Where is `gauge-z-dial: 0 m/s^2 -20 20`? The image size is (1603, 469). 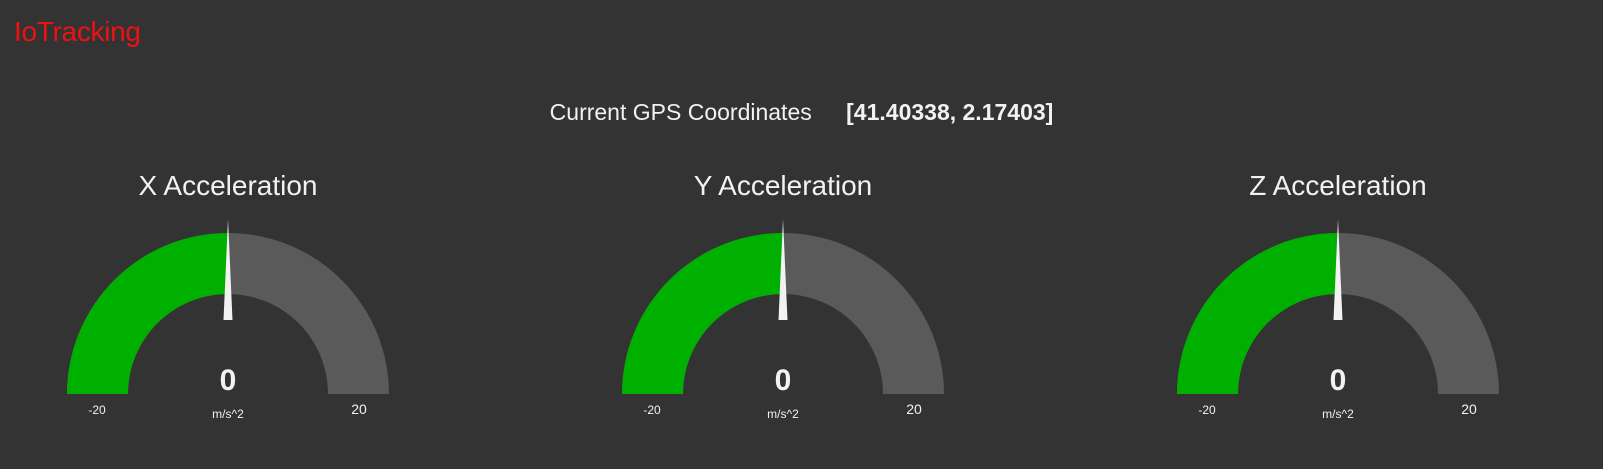
gauge-z-dial: 0 m/s^2 -20 20 is located at coordinates (1338, 320).